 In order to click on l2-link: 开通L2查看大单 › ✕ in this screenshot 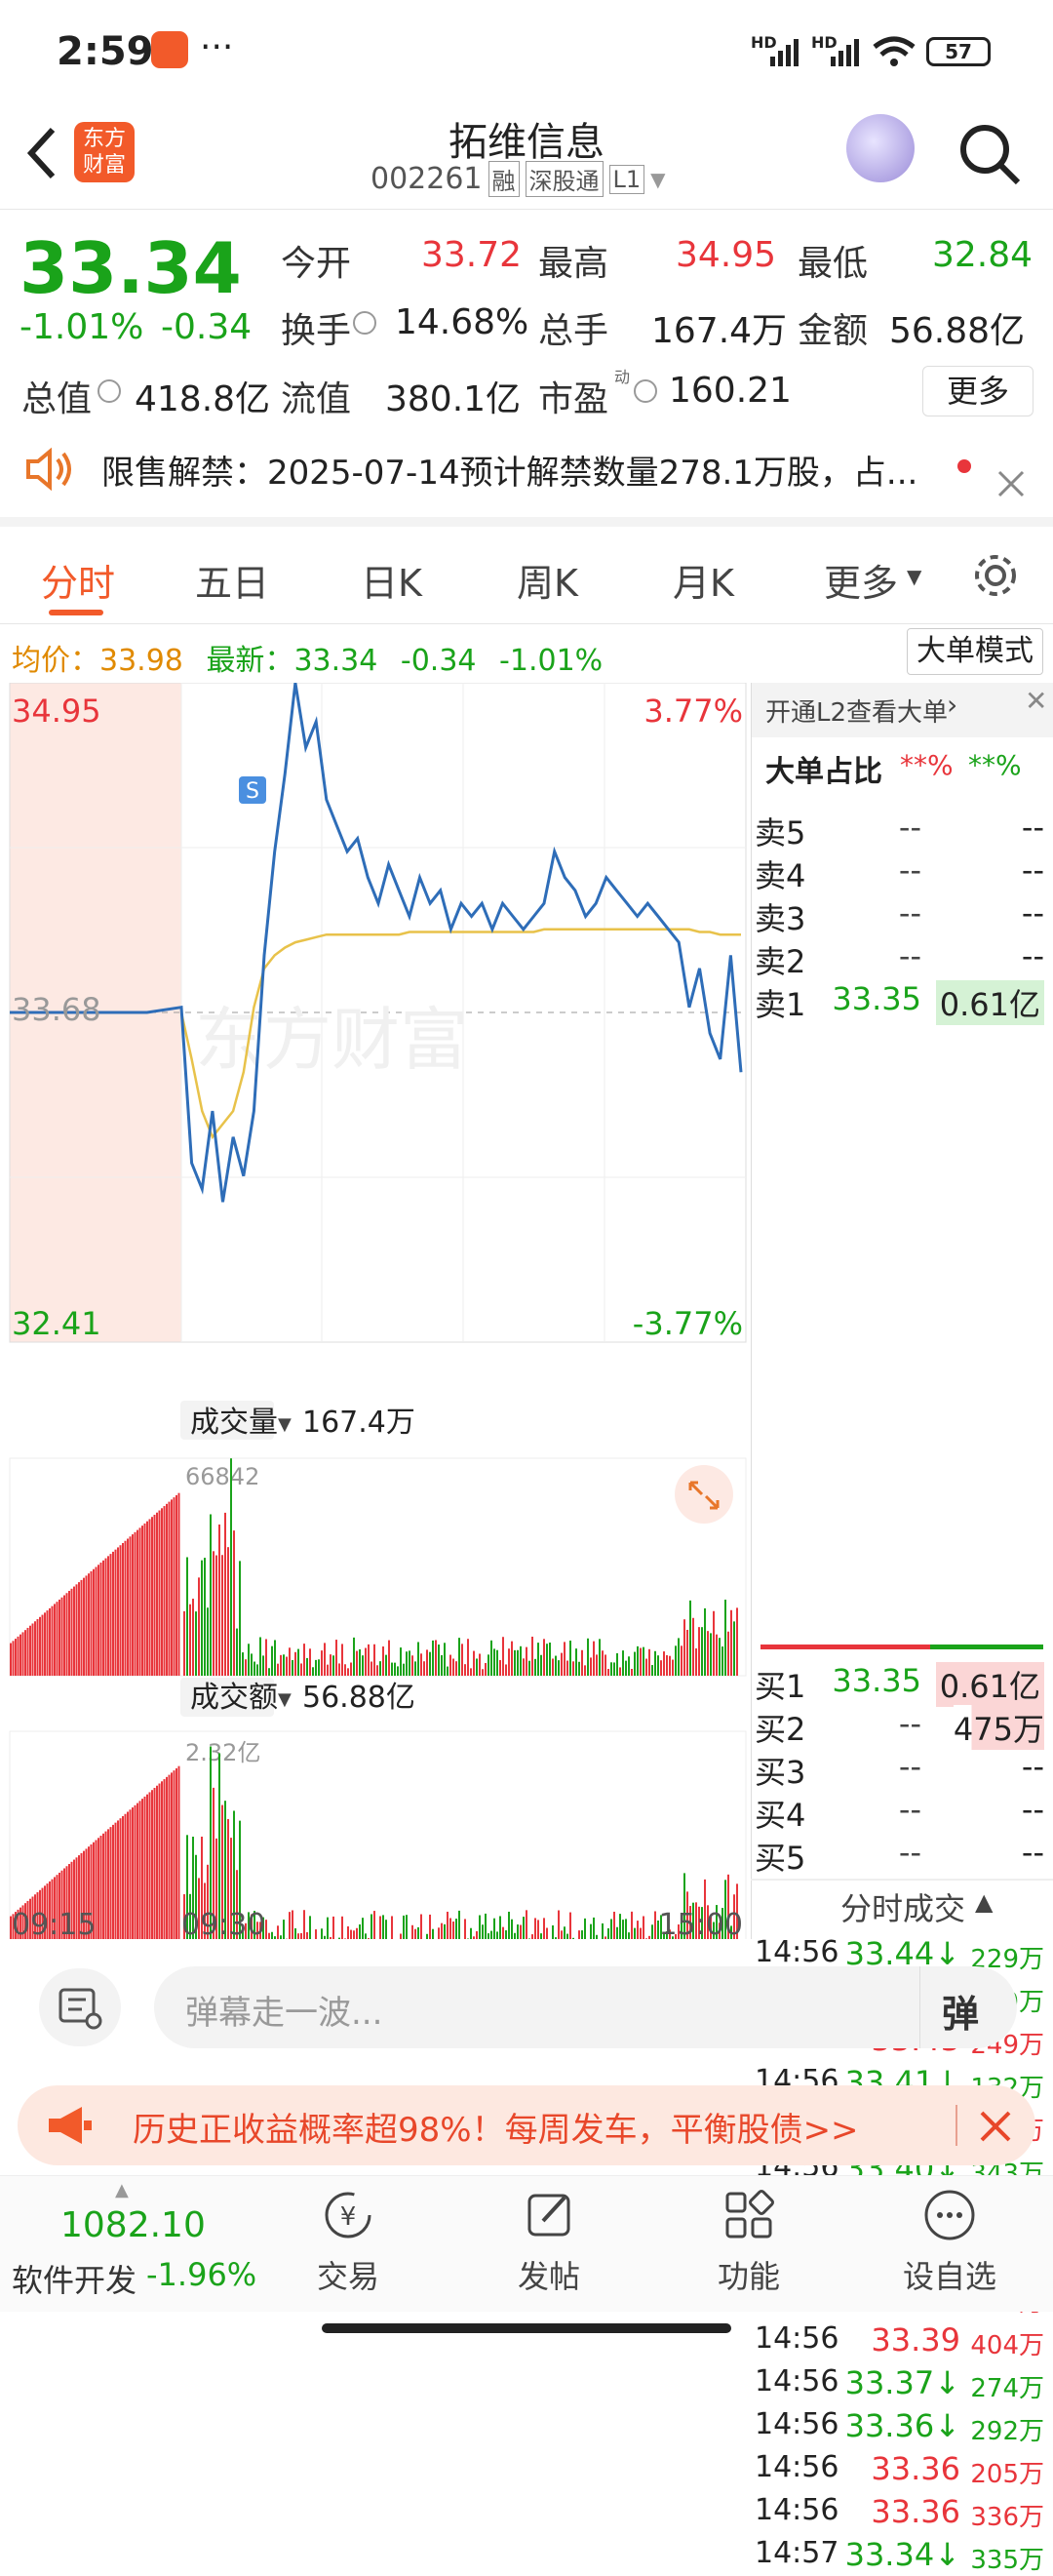, I will do `click(902, 710)`.